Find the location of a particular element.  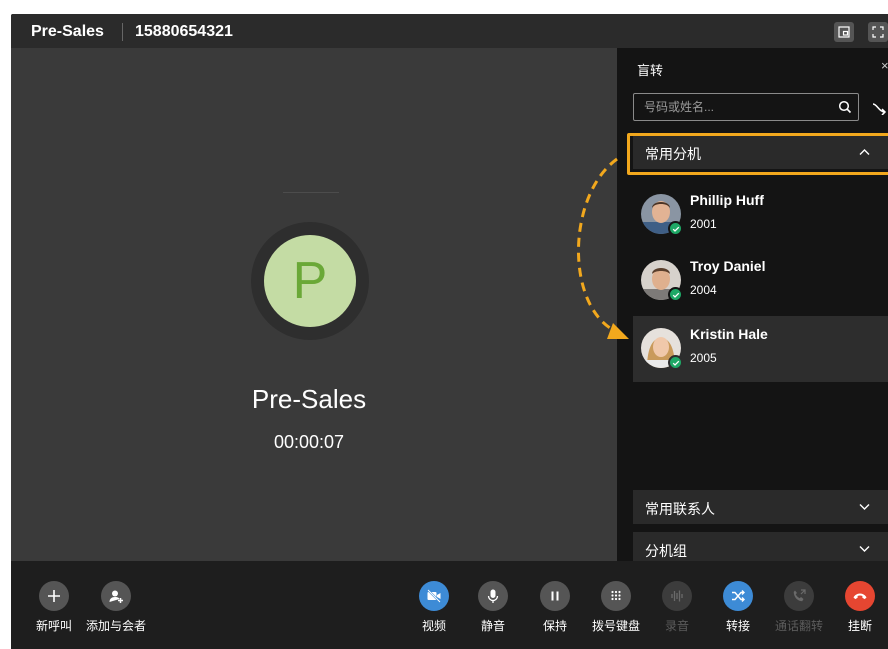

video-label: 视频 is located at coordinates (433, 626).